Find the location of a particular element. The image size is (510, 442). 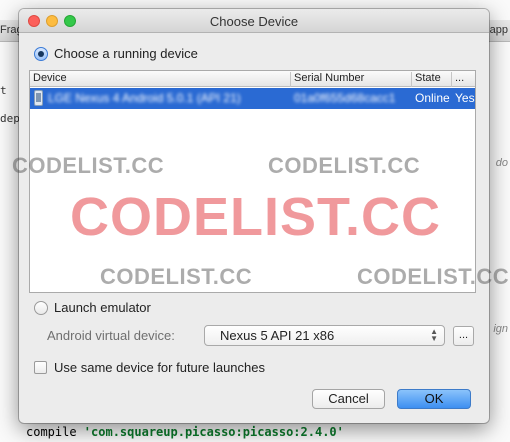

column-header-state: State is located at coordinates (432, 79).